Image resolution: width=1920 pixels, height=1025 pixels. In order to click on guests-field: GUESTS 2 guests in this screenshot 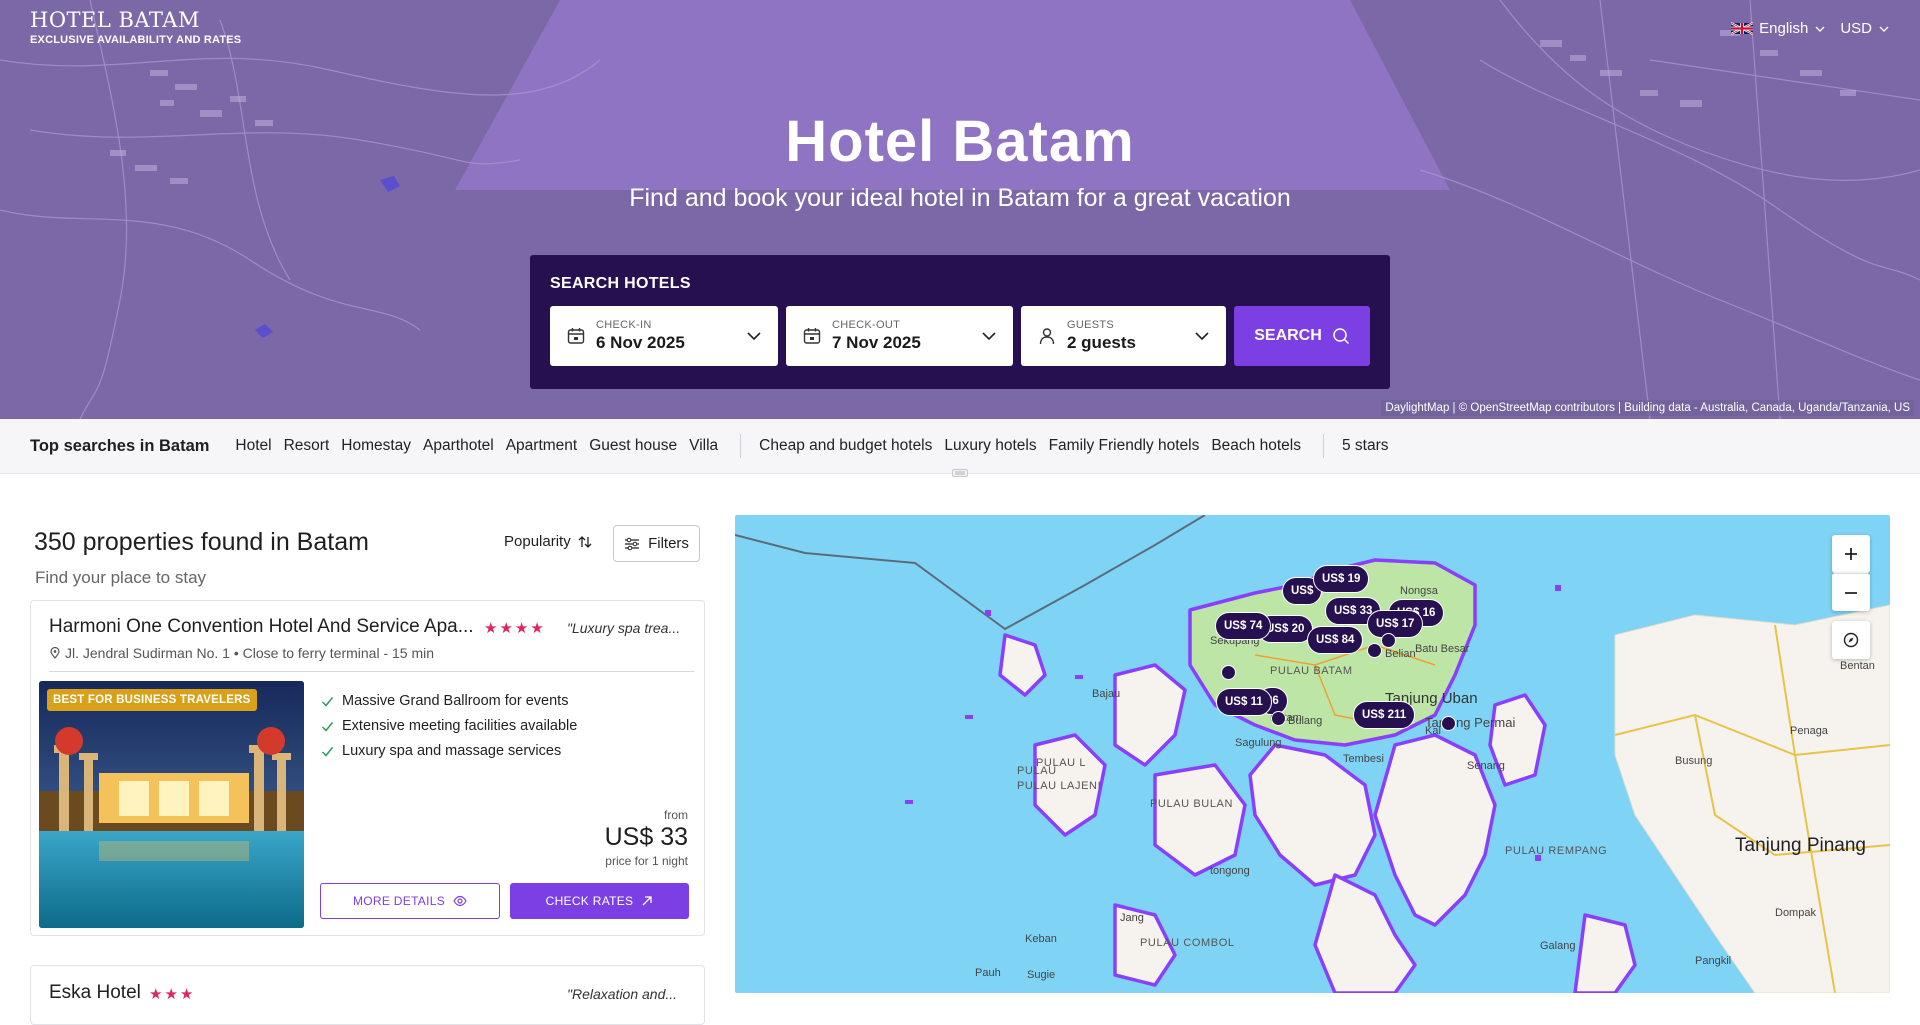, I will do `click(1123, 336)`.